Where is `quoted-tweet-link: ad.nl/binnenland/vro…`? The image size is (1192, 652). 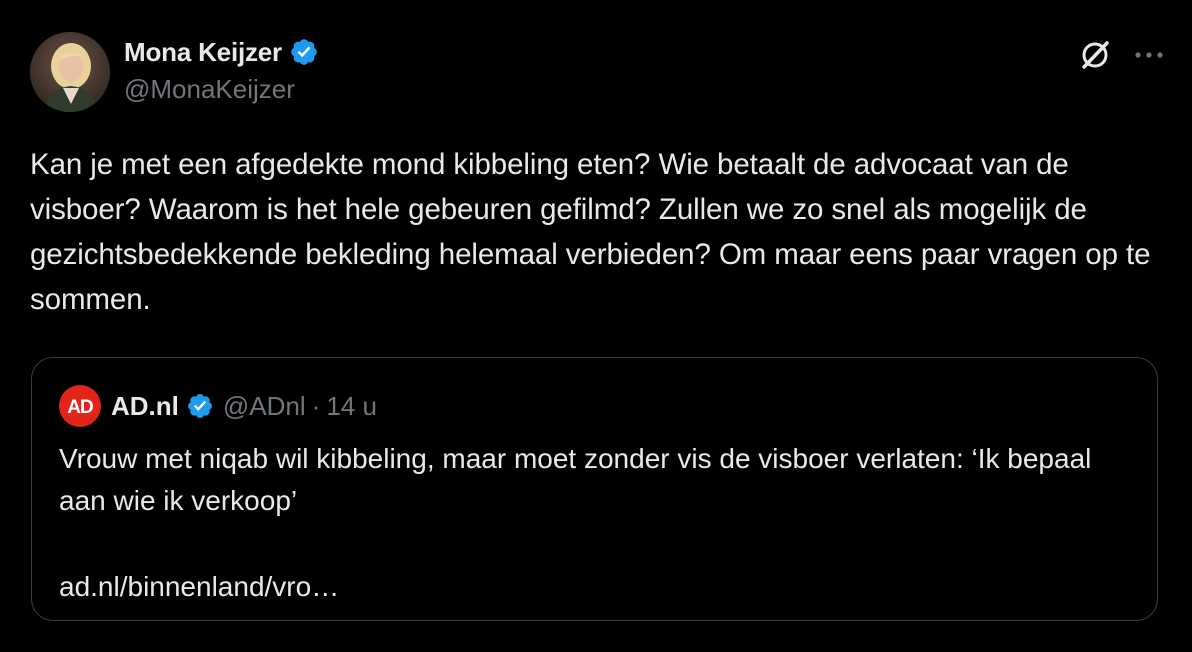
quoted-tweet-link: ad.nl/binnenland/vro… is located at coordinates (199, 587).